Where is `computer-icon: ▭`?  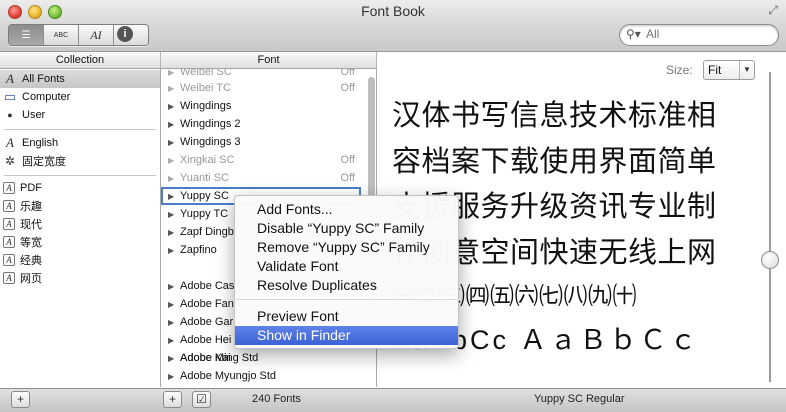
computer-icon: ▭ is located at coordinates (10, 96).